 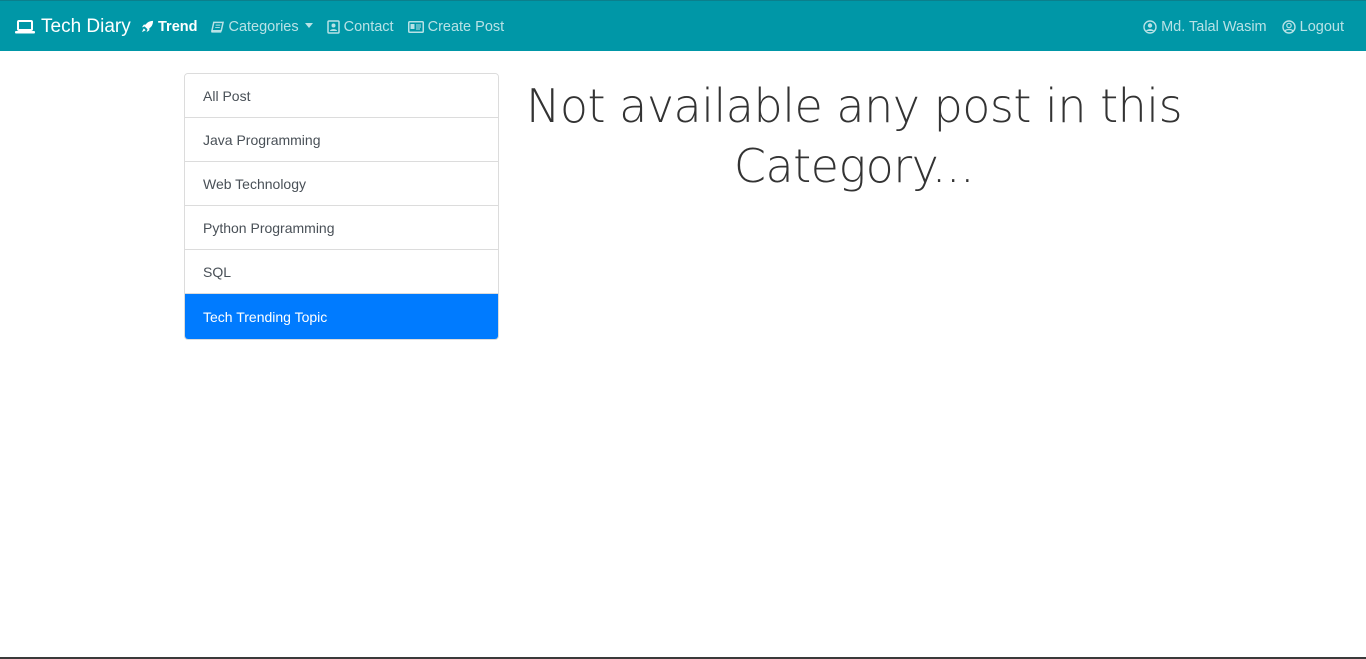 I want to click on nav-label-contact: Contact, so click(x=368, y=26).